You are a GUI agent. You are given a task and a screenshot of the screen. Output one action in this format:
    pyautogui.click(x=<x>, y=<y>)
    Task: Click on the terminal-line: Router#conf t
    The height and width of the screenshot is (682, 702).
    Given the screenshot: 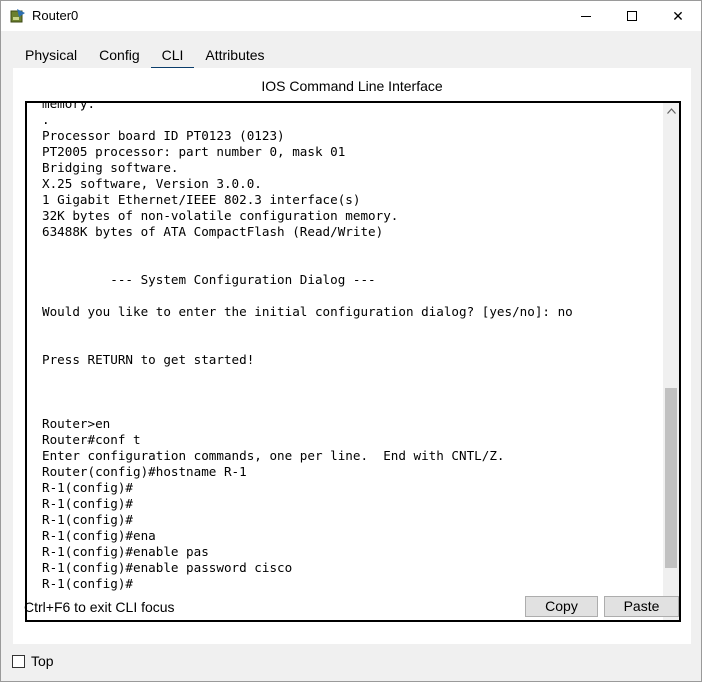 What is the action you would take?
    pyautogui.click(x=91, y=439)
    